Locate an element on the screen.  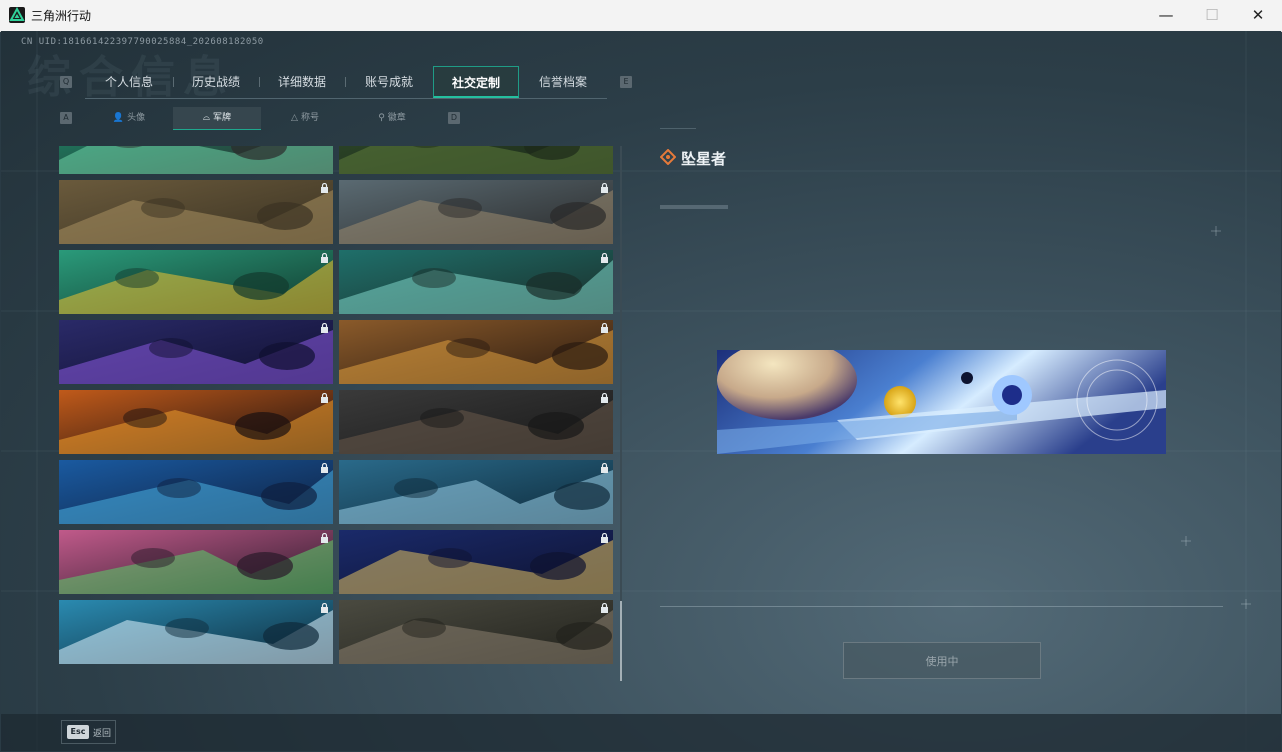
app-logo-icon is located at coordinates (17, 14).